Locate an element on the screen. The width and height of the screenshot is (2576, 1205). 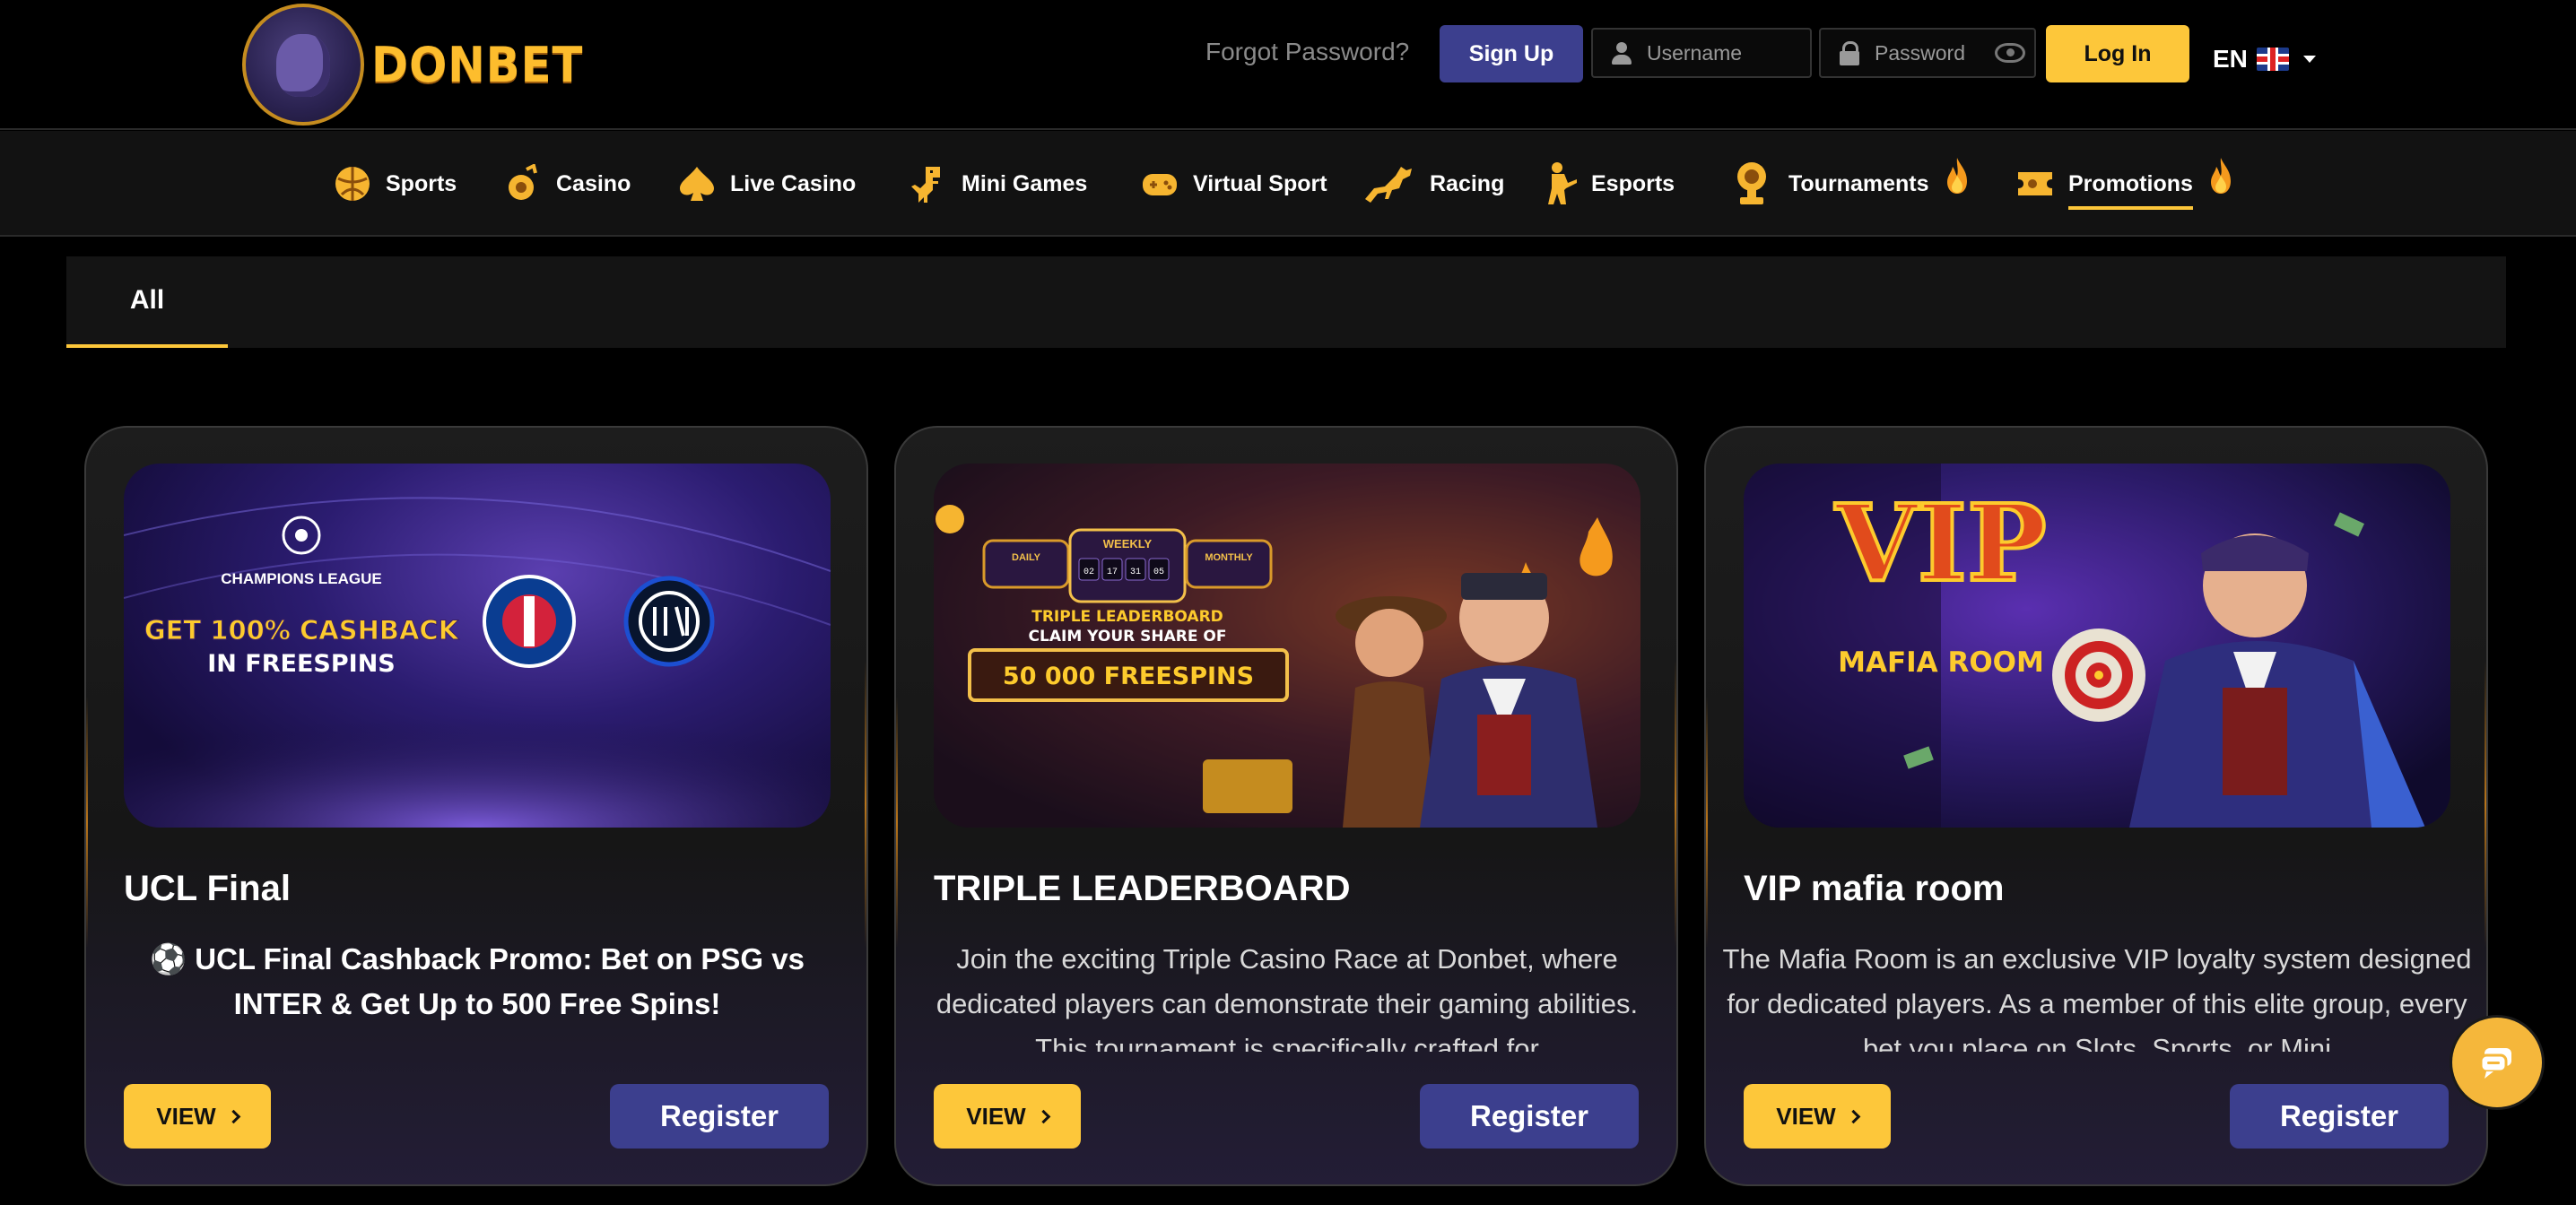
daily-label: DAILY is located at coordinates (1026, 557).